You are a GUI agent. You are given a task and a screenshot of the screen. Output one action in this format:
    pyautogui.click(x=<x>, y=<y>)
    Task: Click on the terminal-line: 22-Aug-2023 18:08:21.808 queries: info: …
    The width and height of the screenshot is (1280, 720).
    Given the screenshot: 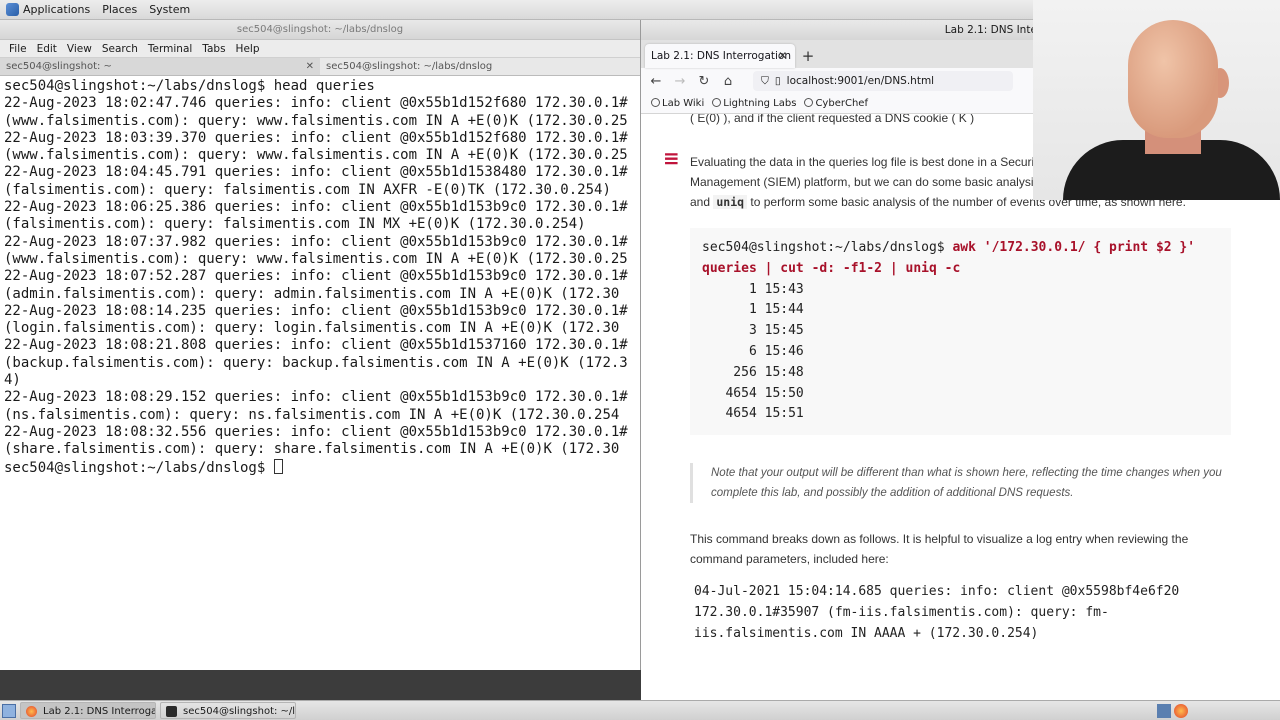 What is the action you would take?
    pyautogui.click(x=316, y=345)
    